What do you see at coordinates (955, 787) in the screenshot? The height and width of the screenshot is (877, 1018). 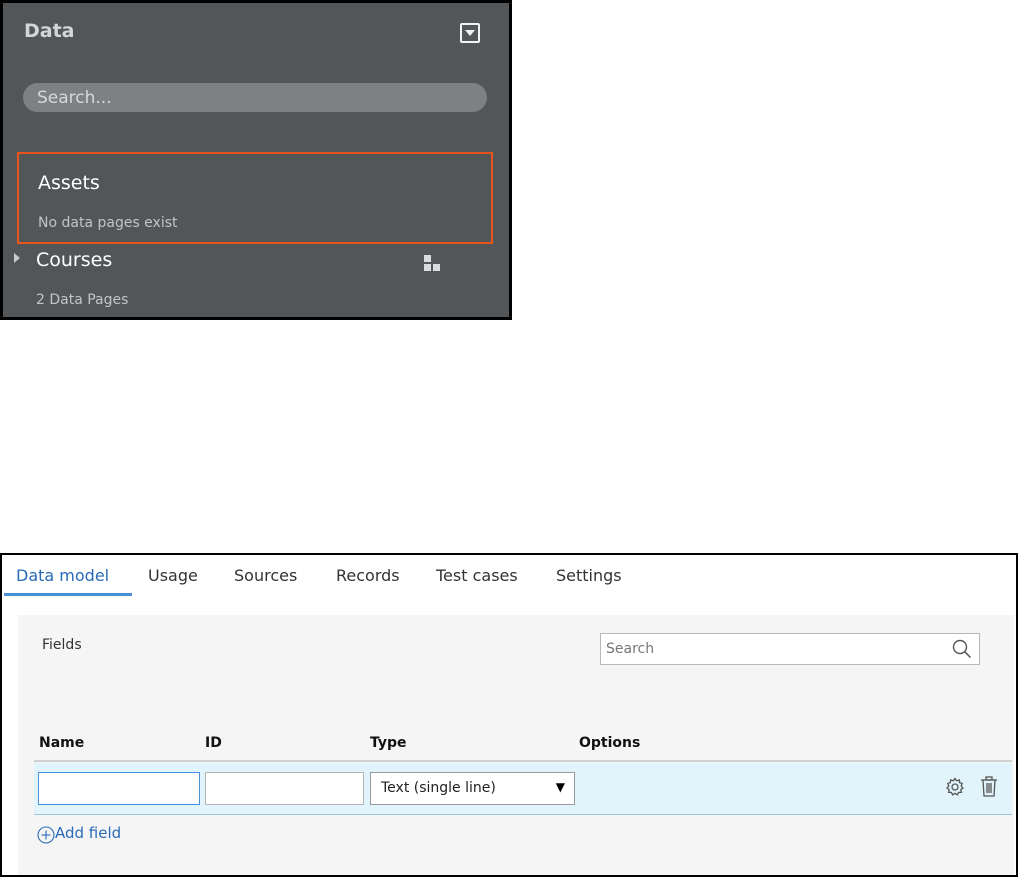 I see `gear-icon` at bounding box center [955, 787].